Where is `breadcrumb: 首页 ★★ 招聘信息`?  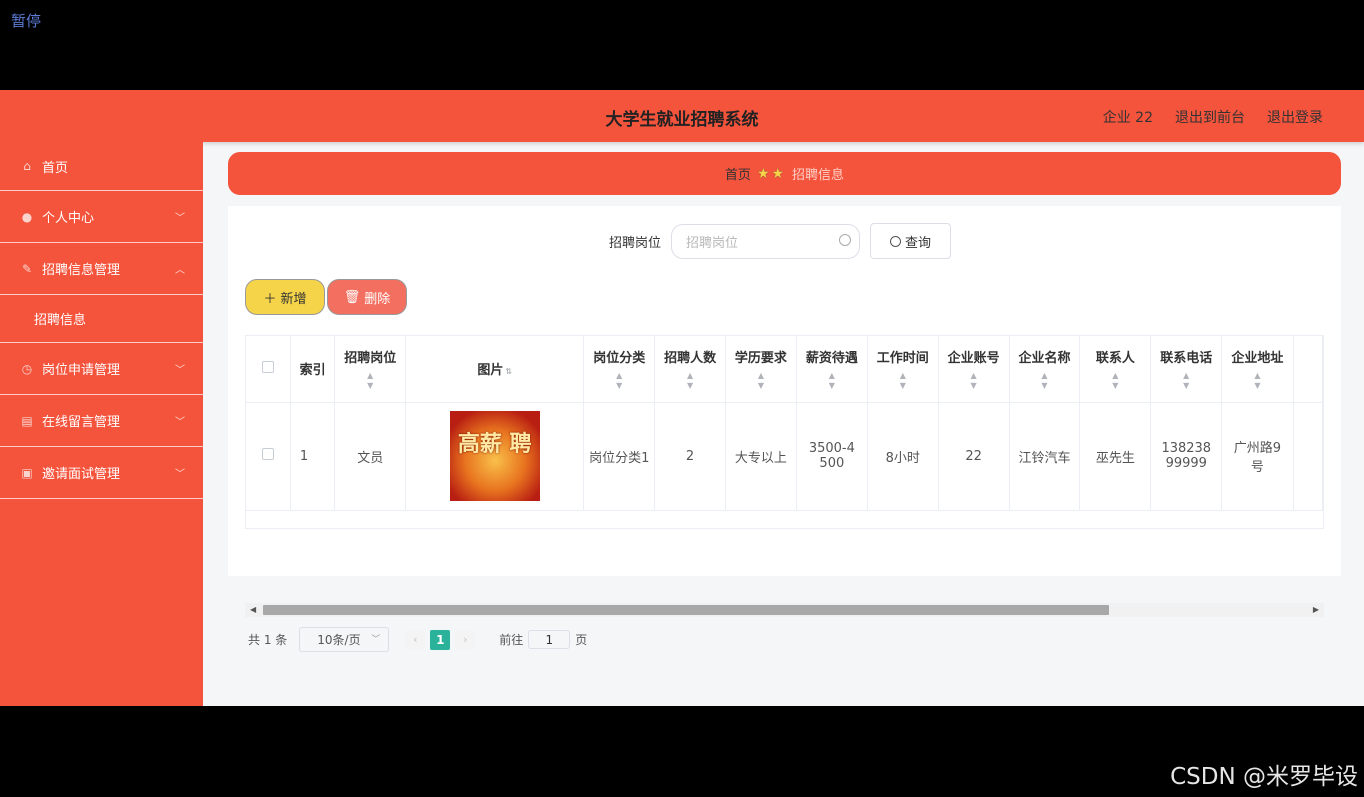 breadcrumb: 首页 ★★ 招聘信息 is located at coordinates (784, 173).